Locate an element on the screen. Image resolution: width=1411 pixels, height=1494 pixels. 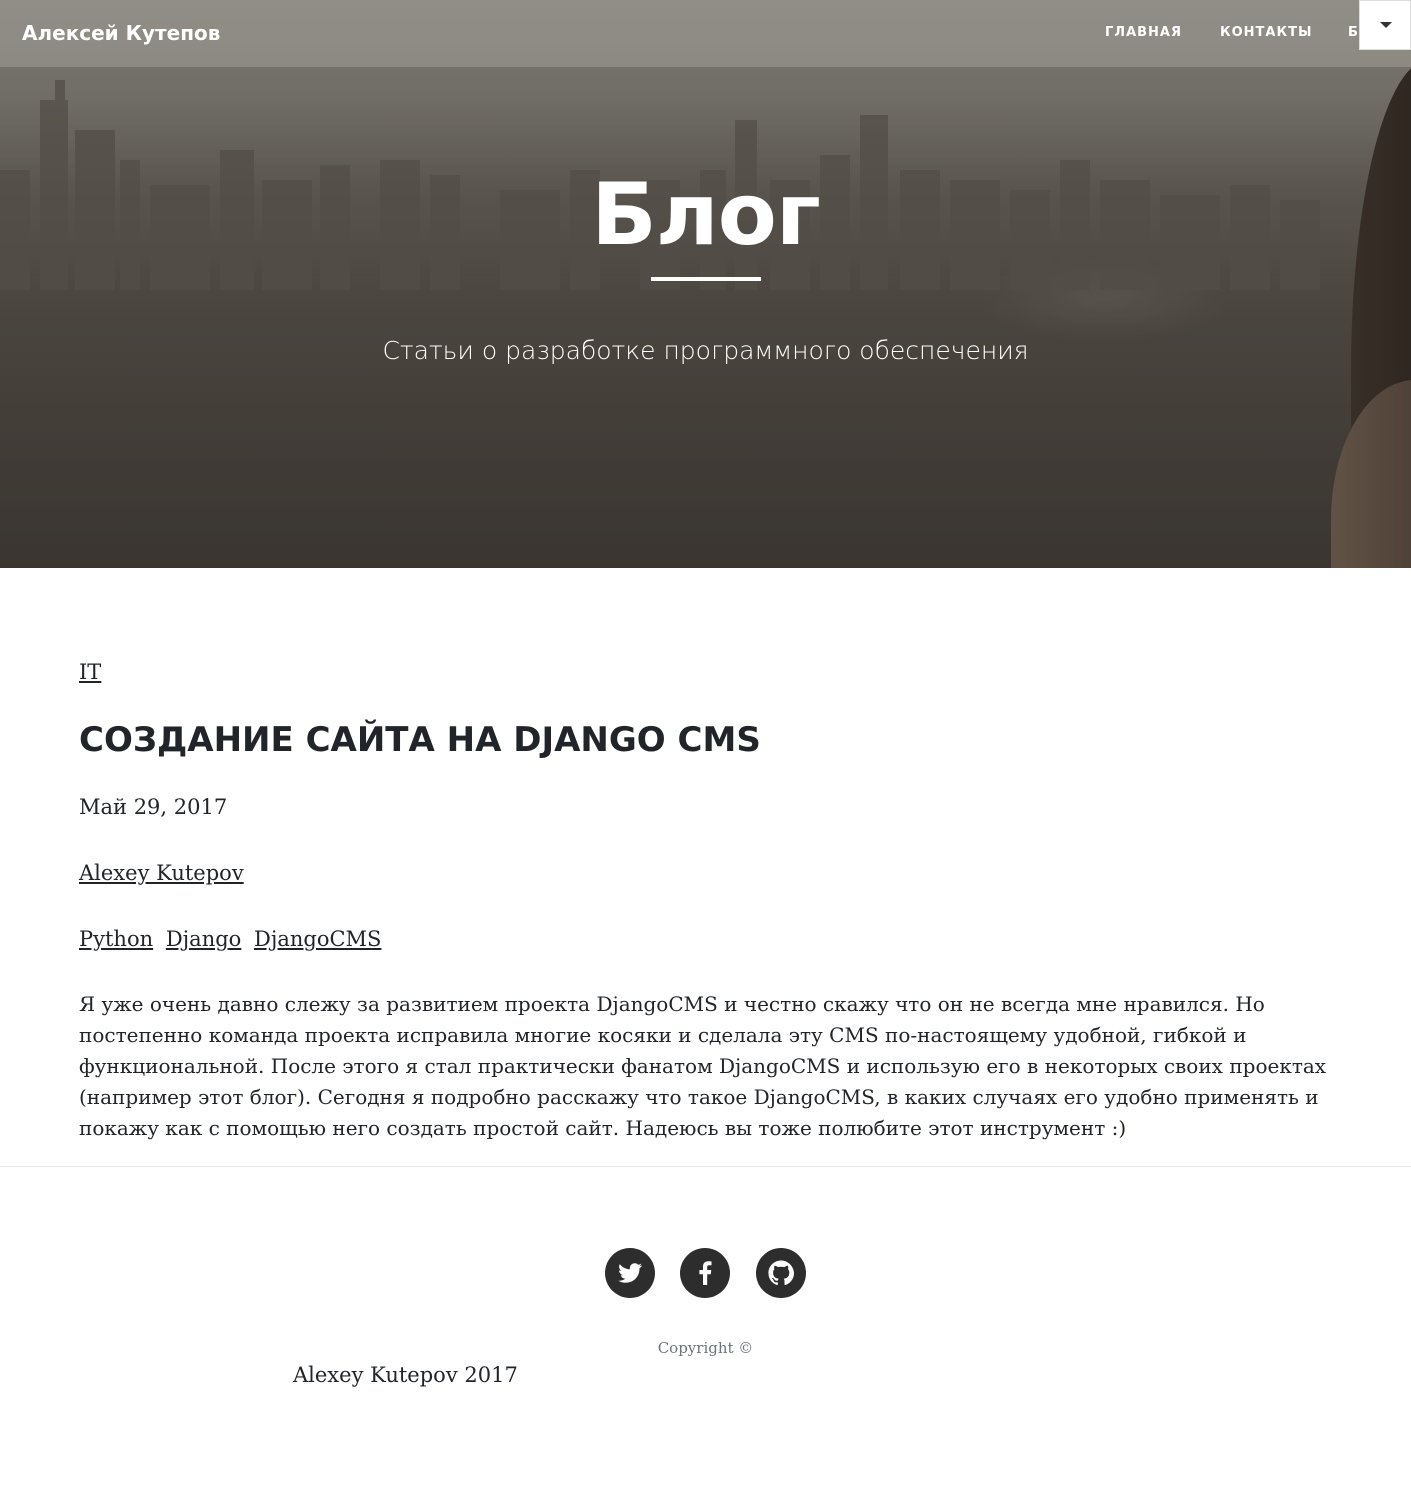
post-author-link: Alexey Kutepov is located at coordinates (161, 873).